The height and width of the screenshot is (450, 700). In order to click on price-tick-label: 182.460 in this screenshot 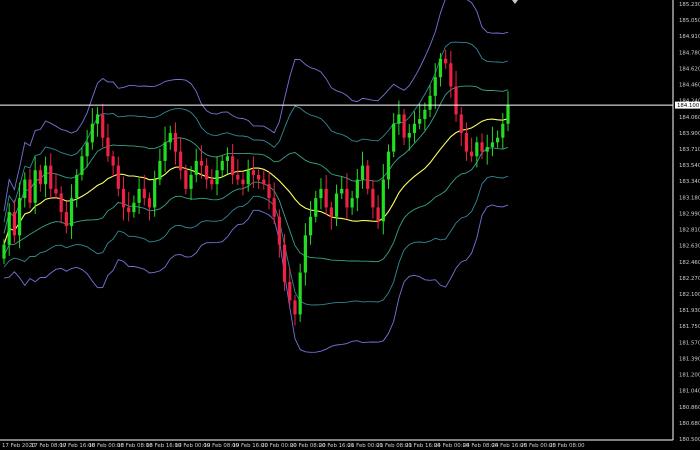, I will do `click(689, 263)`.